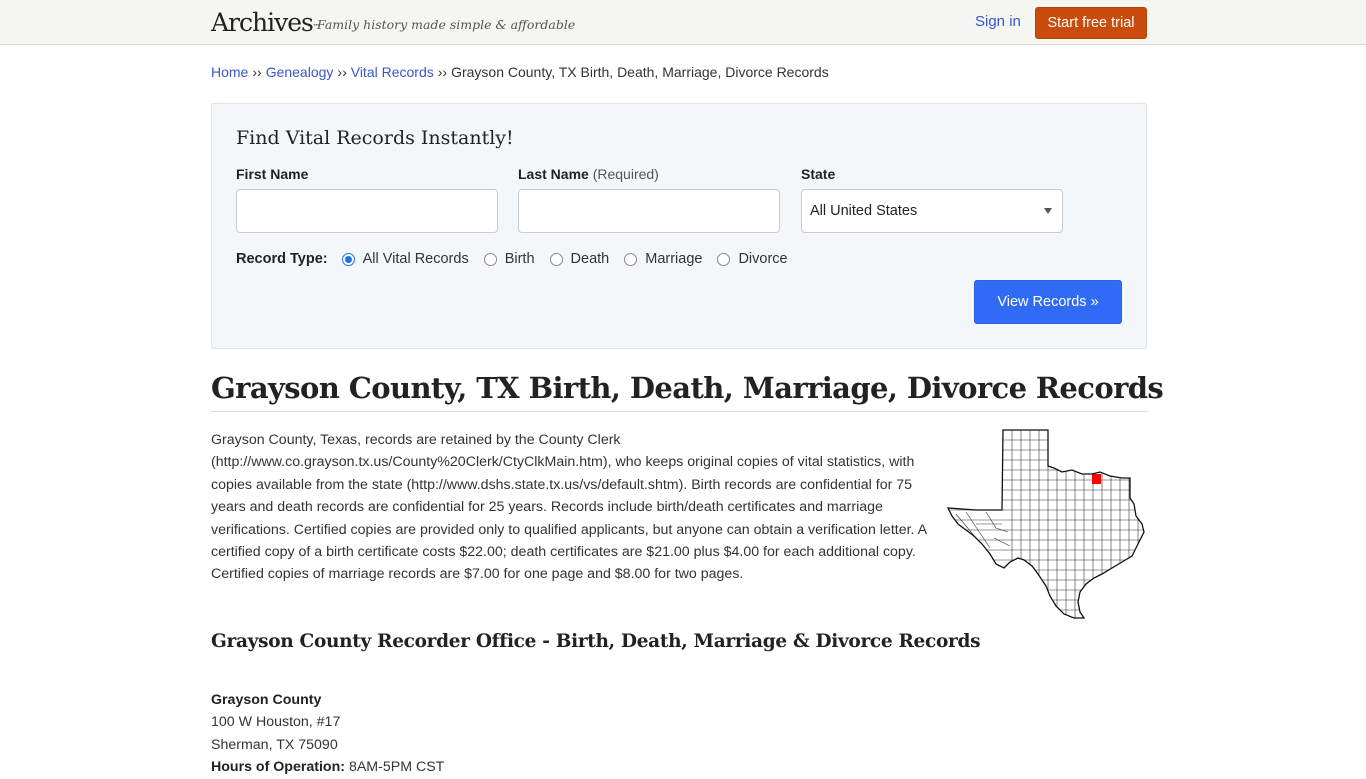 Image resolution: width=1366 pixels, height=779 pixels. What do you see at coordinates (553, 174) in the screenshot?
I see `last-name-label-text: Last Name` at bounding box center [553, 174].